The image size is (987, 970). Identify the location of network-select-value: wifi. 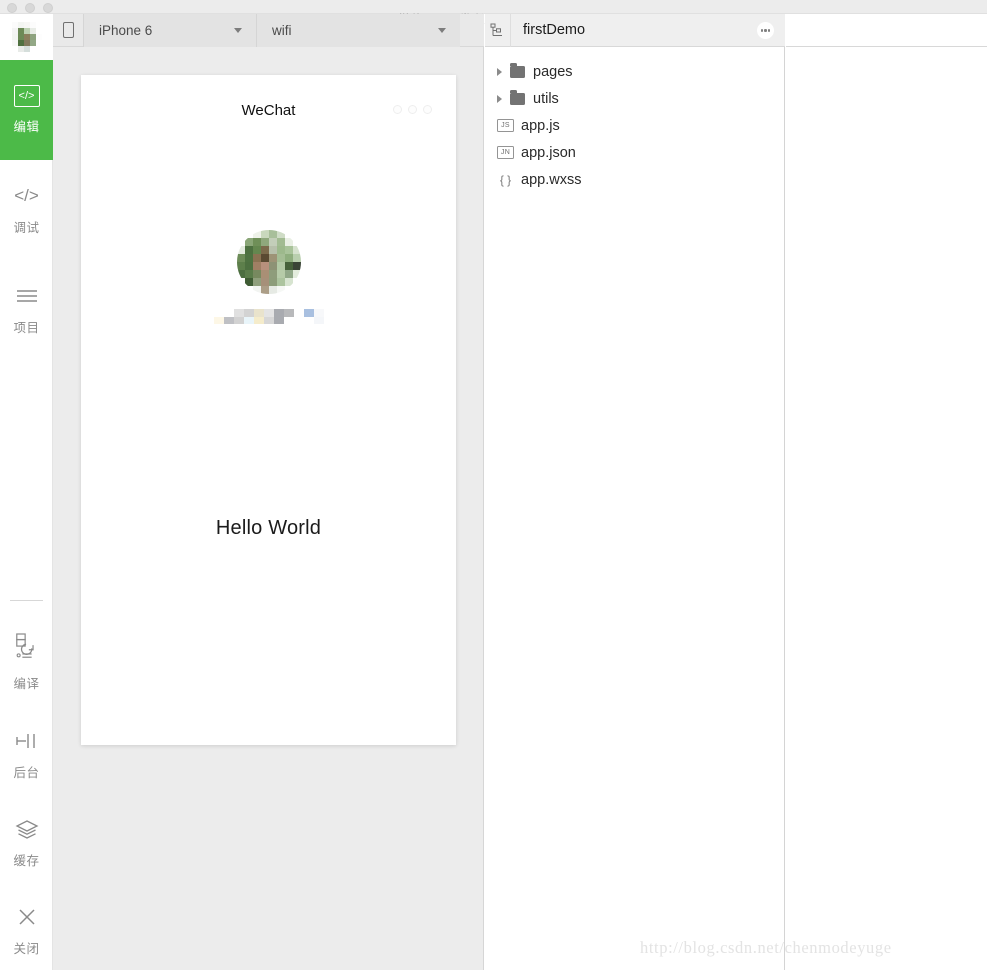
(282, 30).